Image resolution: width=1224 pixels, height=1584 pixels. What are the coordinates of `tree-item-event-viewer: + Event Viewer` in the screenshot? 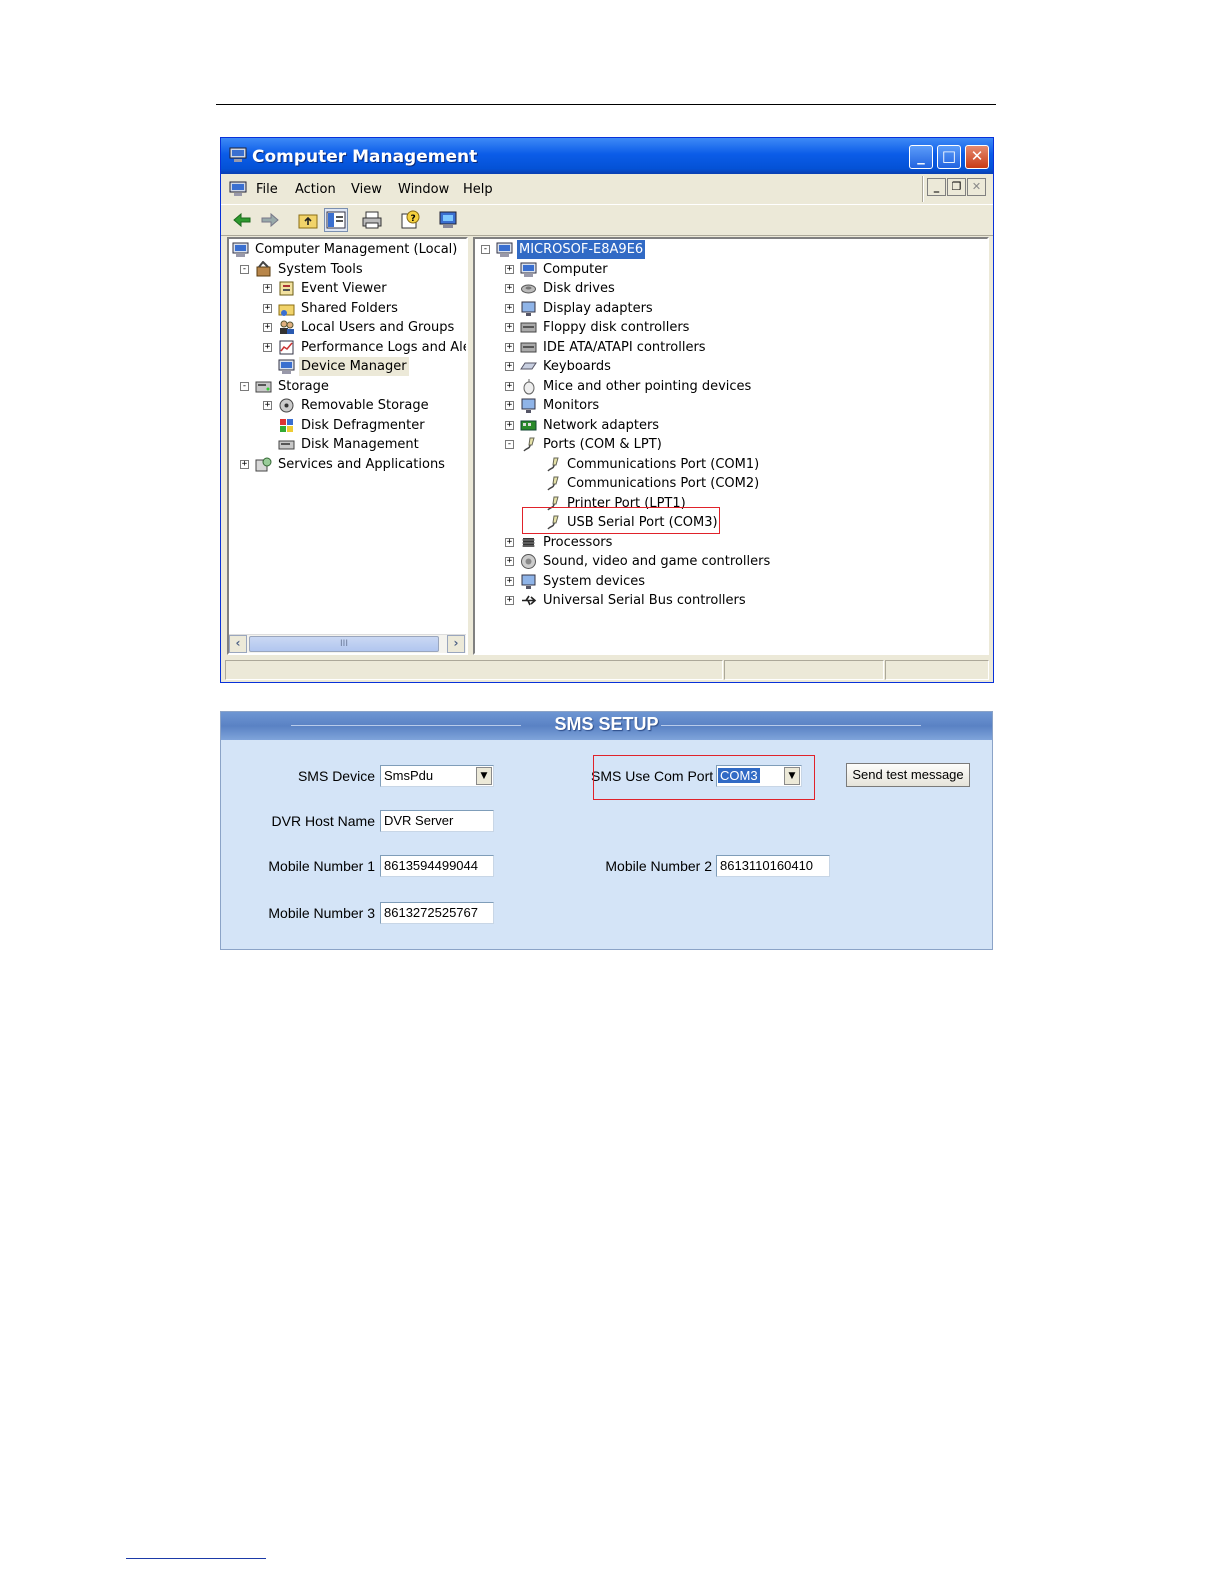 It's located at (347, 288).